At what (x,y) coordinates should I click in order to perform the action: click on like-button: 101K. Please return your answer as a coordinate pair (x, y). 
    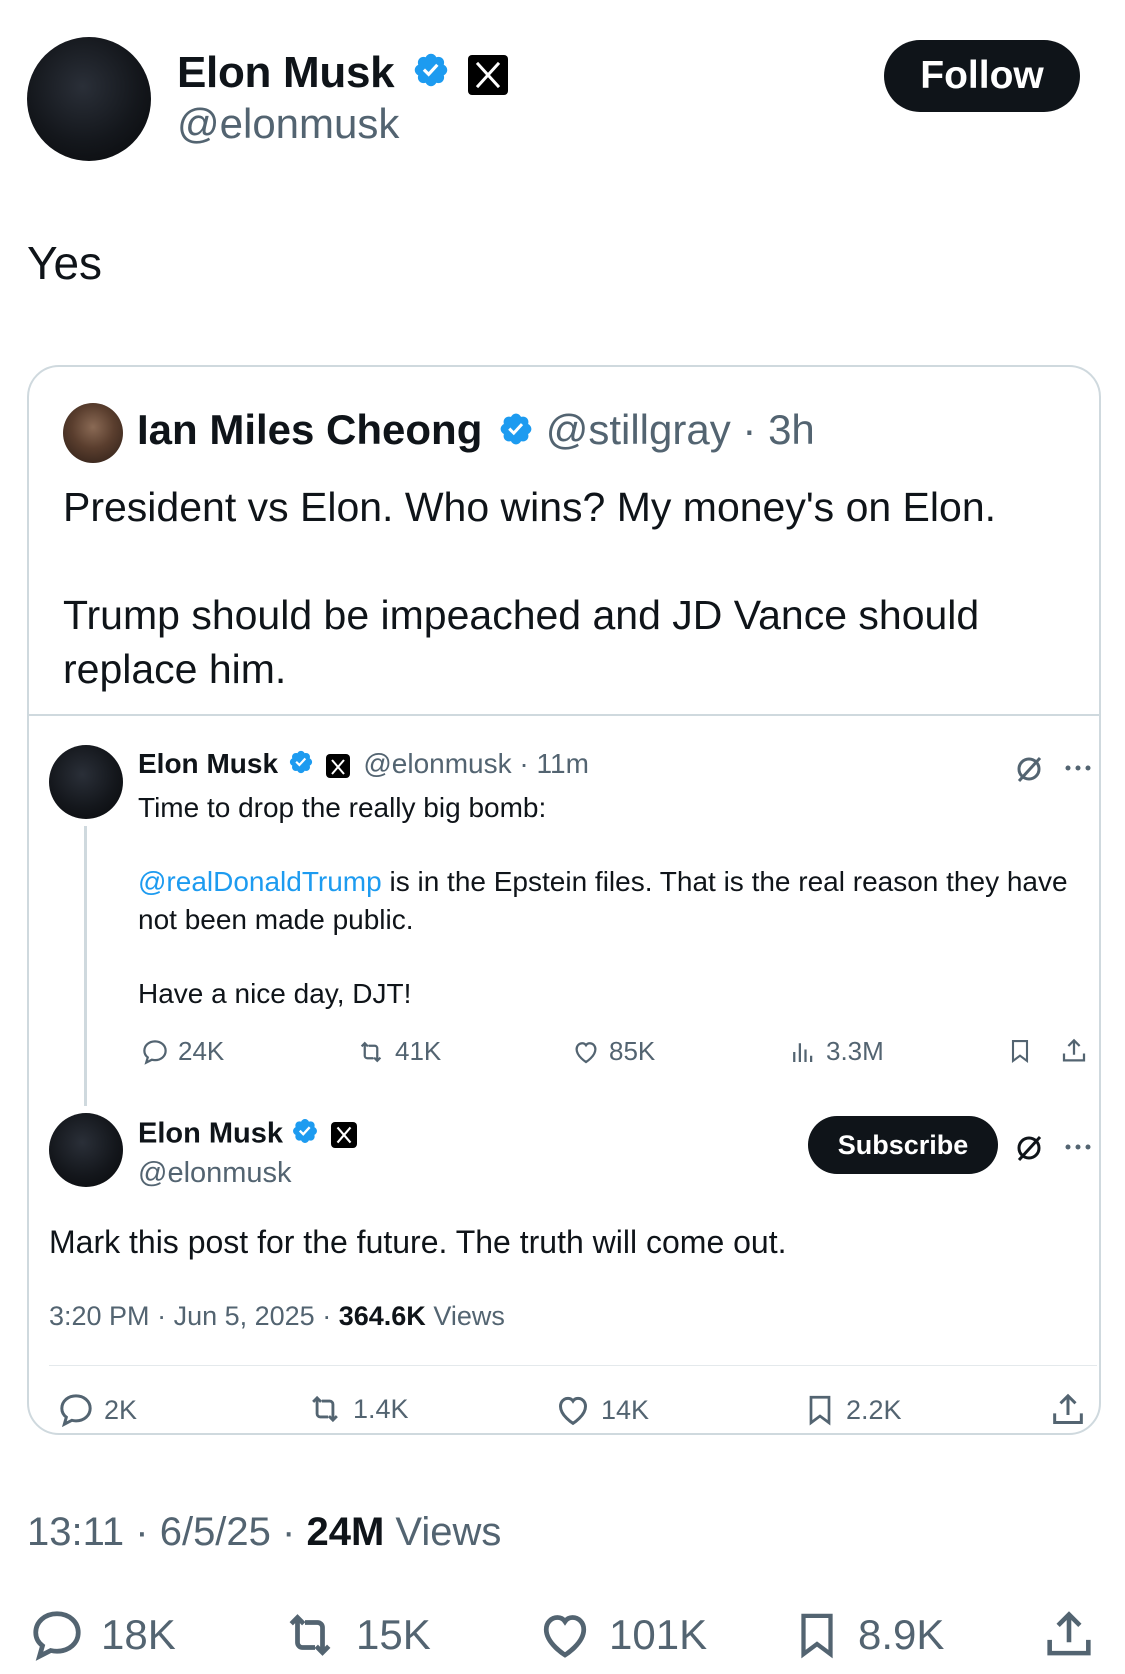
    Looking at the image, I should click on (621, 1635).